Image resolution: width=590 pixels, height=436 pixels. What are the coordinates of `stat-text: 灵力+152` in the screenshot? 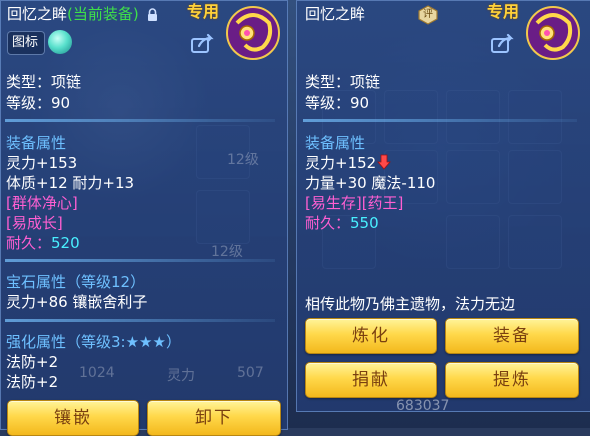 It's located at (341, 163).